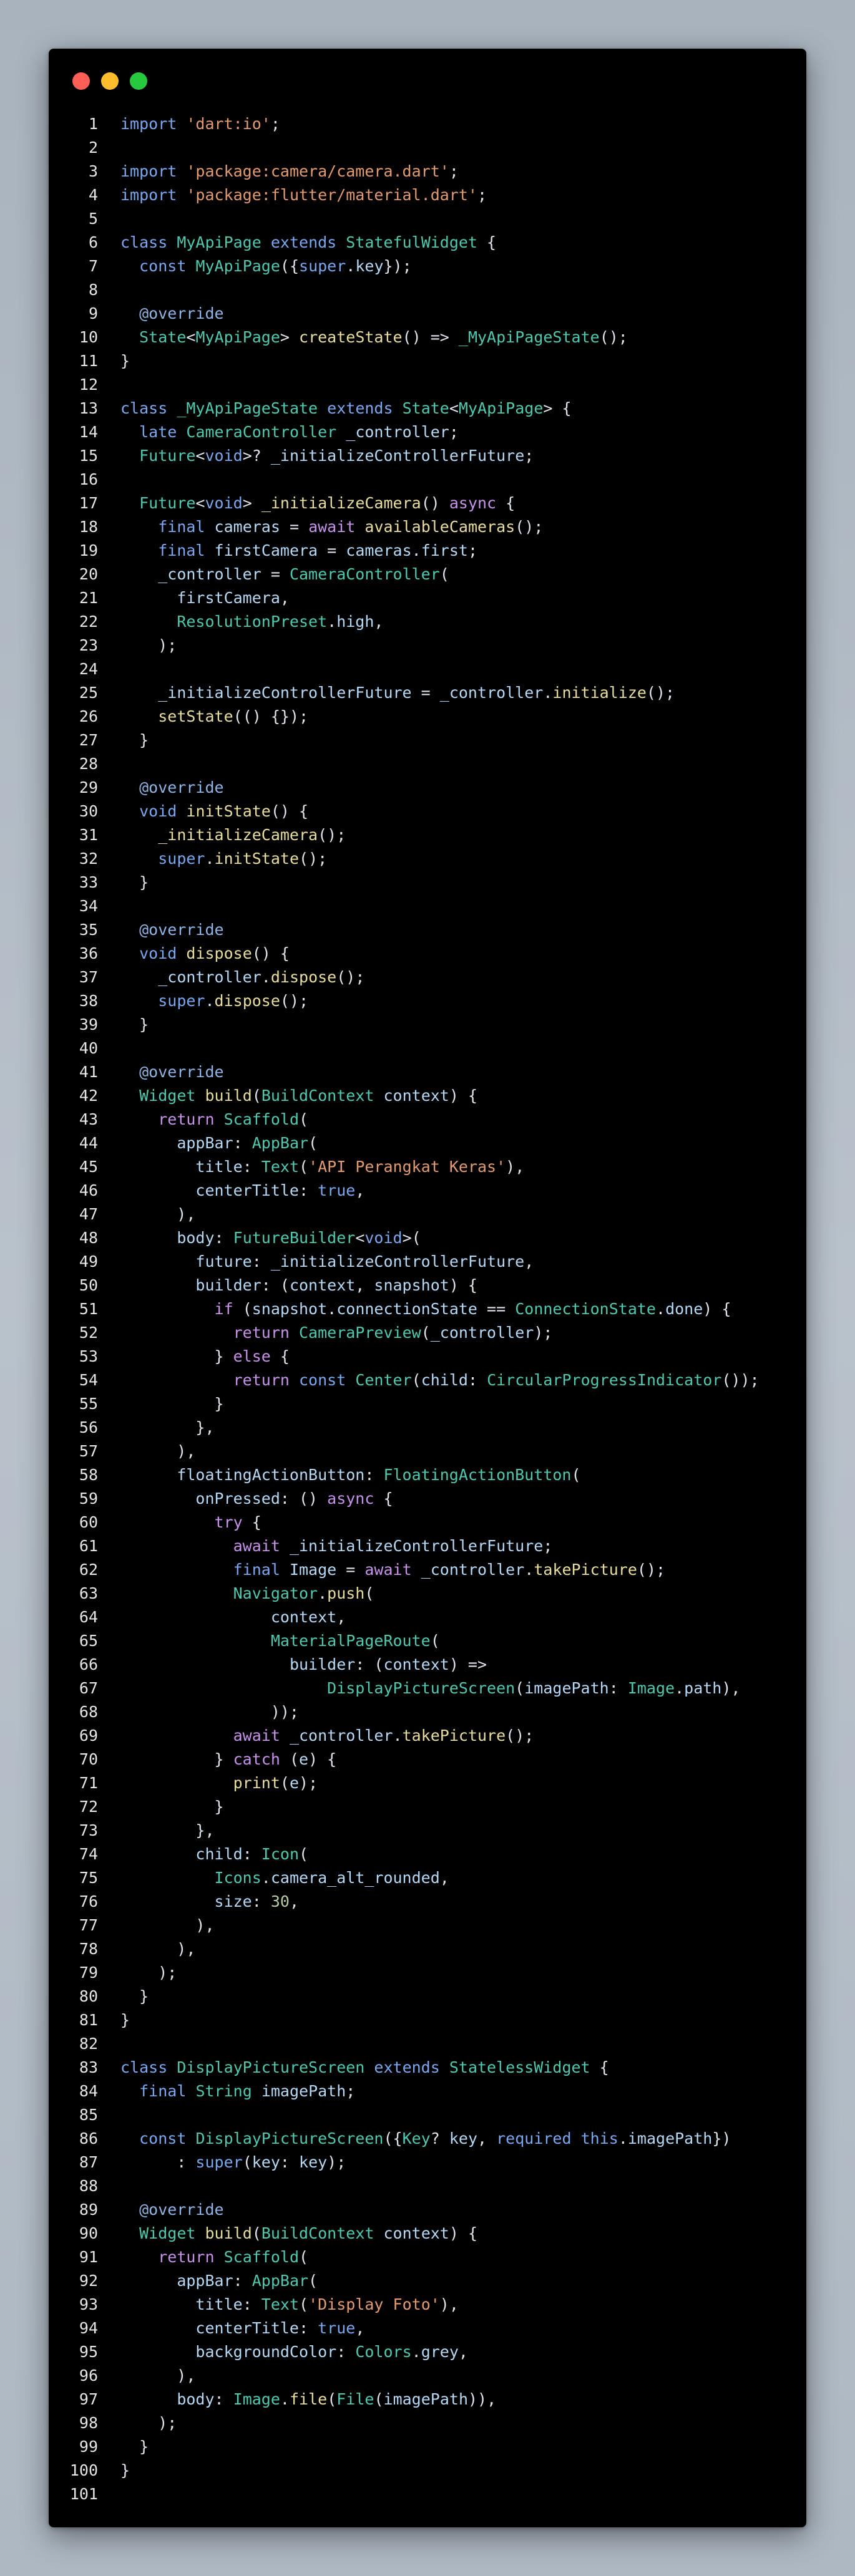 Image resolution: width=855 pixels, height=2576 pixels. What do you see at coordinates (88, 432) in the screenshot?
I see `line-number: 14` at bounding box center [88, 432].